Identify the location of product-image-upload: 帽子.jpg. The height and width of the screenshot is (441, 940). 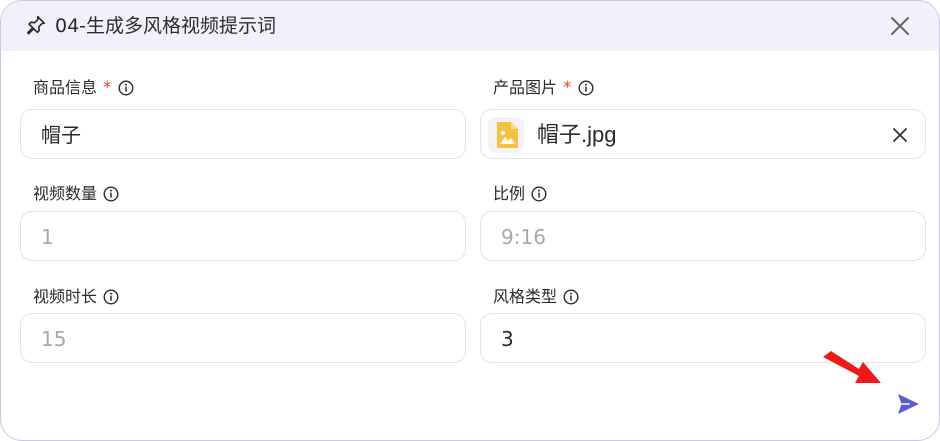
(703, 134).